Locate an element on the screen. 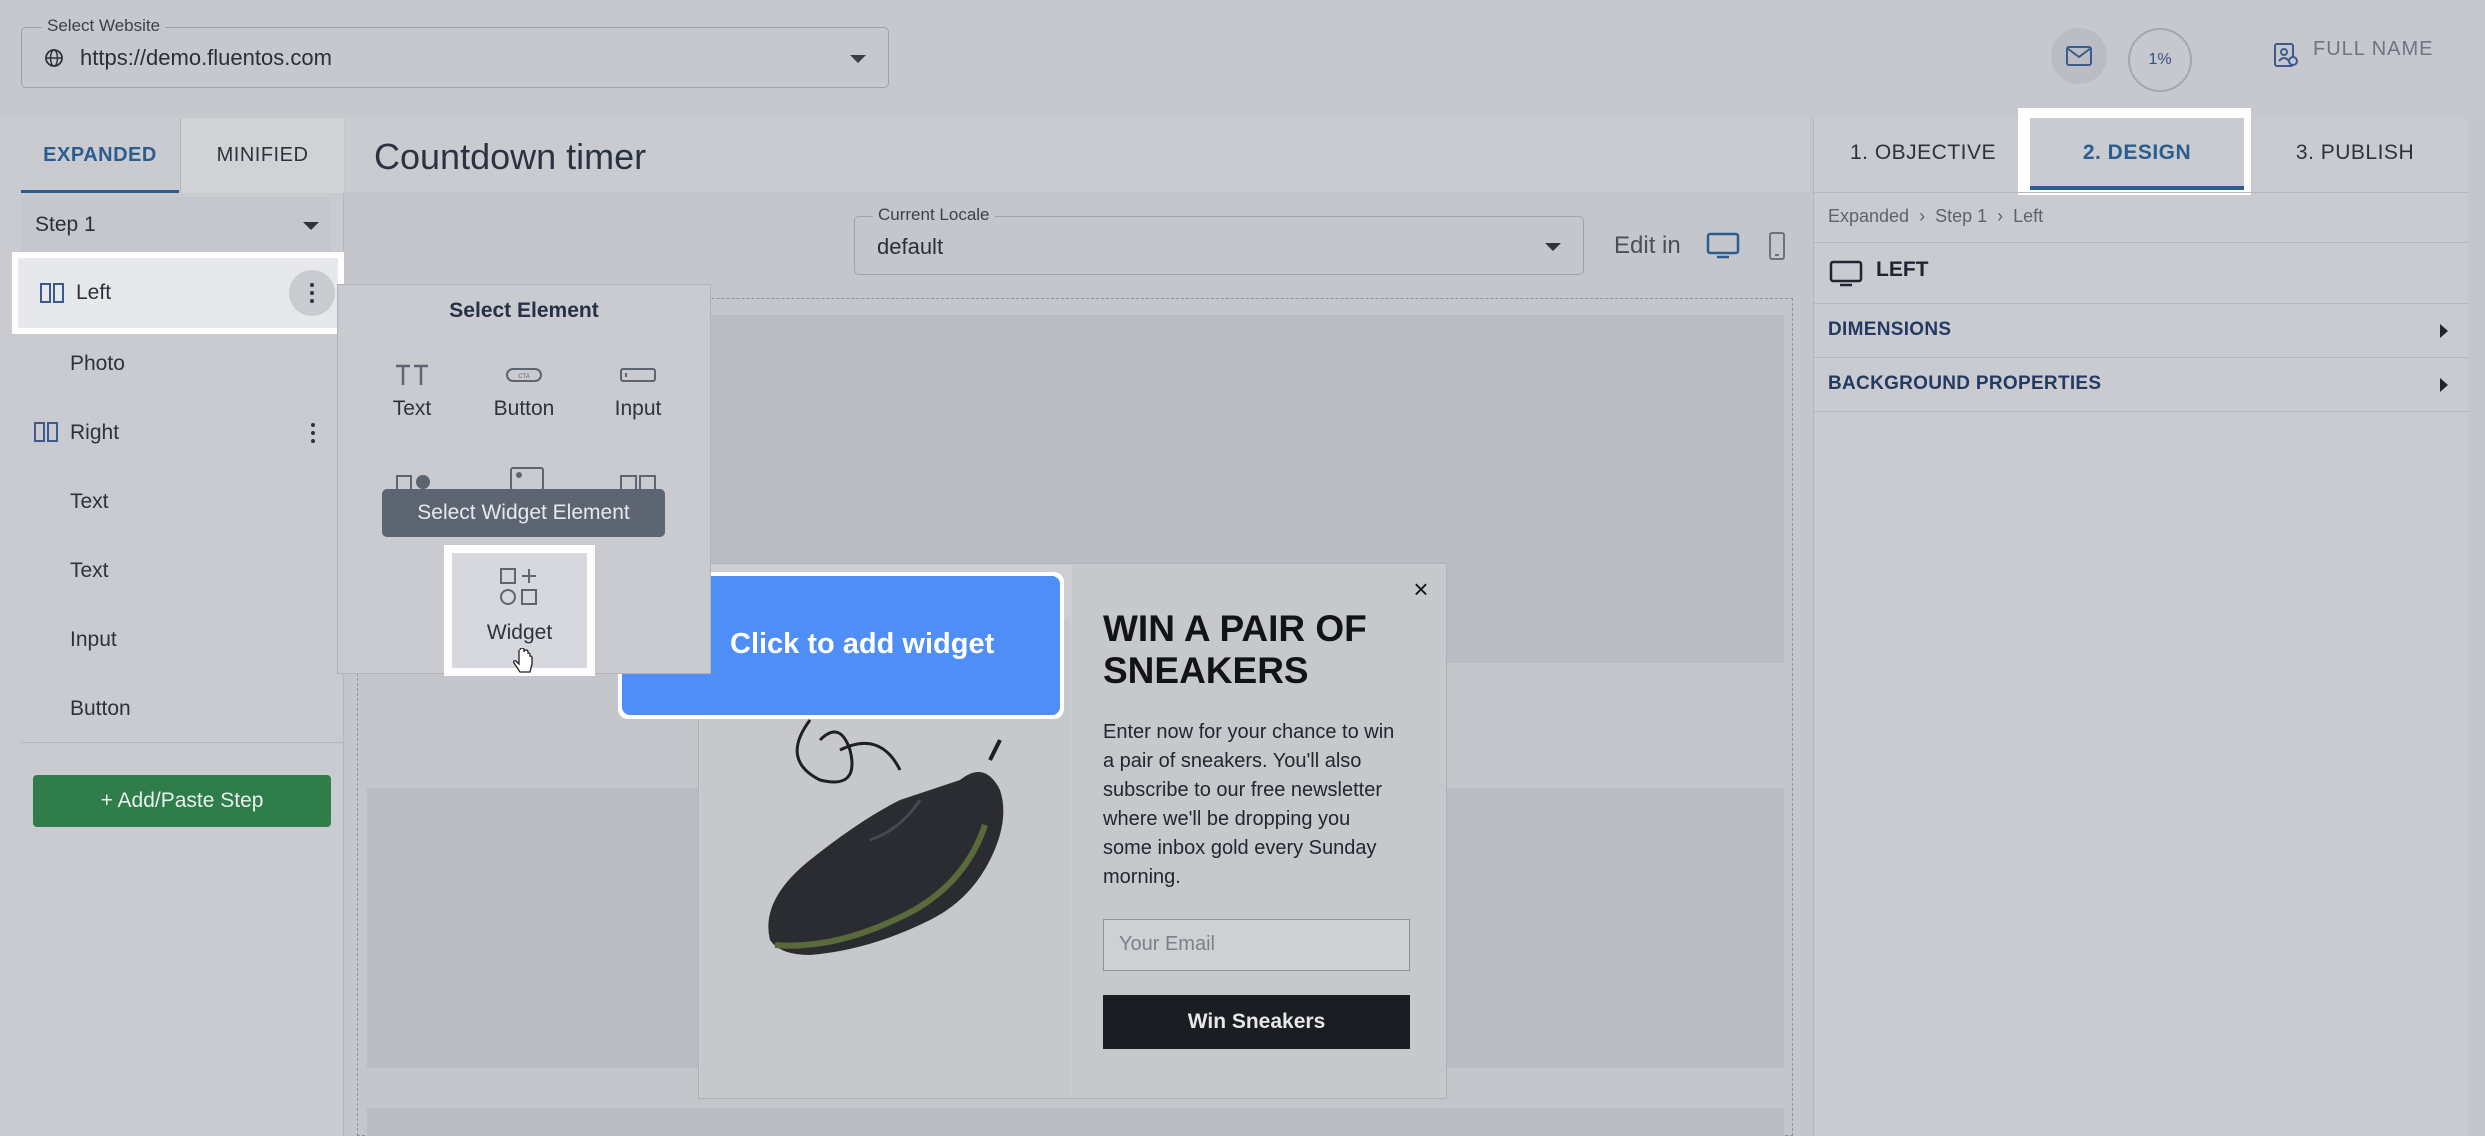 This screenshot has height=1136, width=2485. element-label: Text is located at coordinates (412, 408).